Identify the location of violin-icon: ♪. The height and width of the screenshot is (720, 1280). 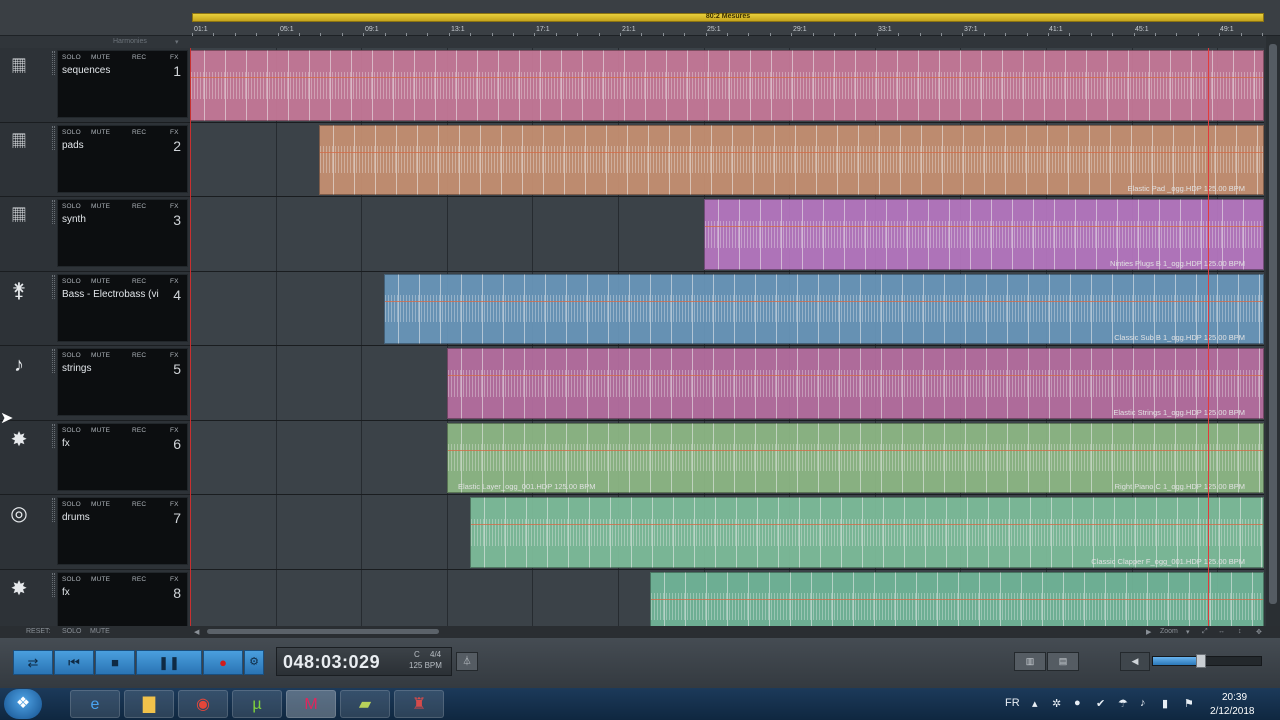
(19, 365).